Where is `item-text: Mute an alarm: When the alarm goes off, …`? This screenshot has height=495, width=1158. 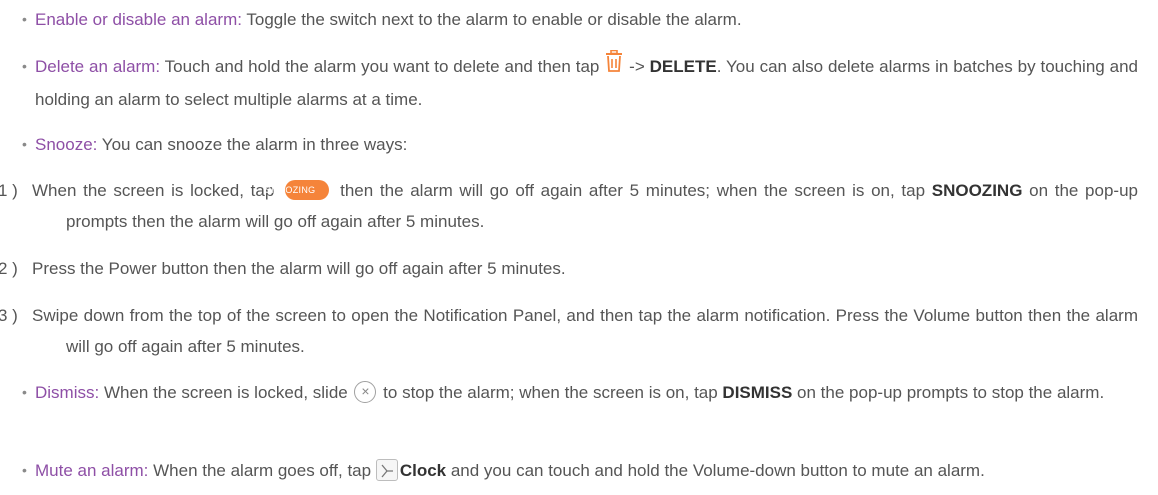
item-text: Mute an alarm: When the alarm goes off, … is located at coordinates (586, 470).